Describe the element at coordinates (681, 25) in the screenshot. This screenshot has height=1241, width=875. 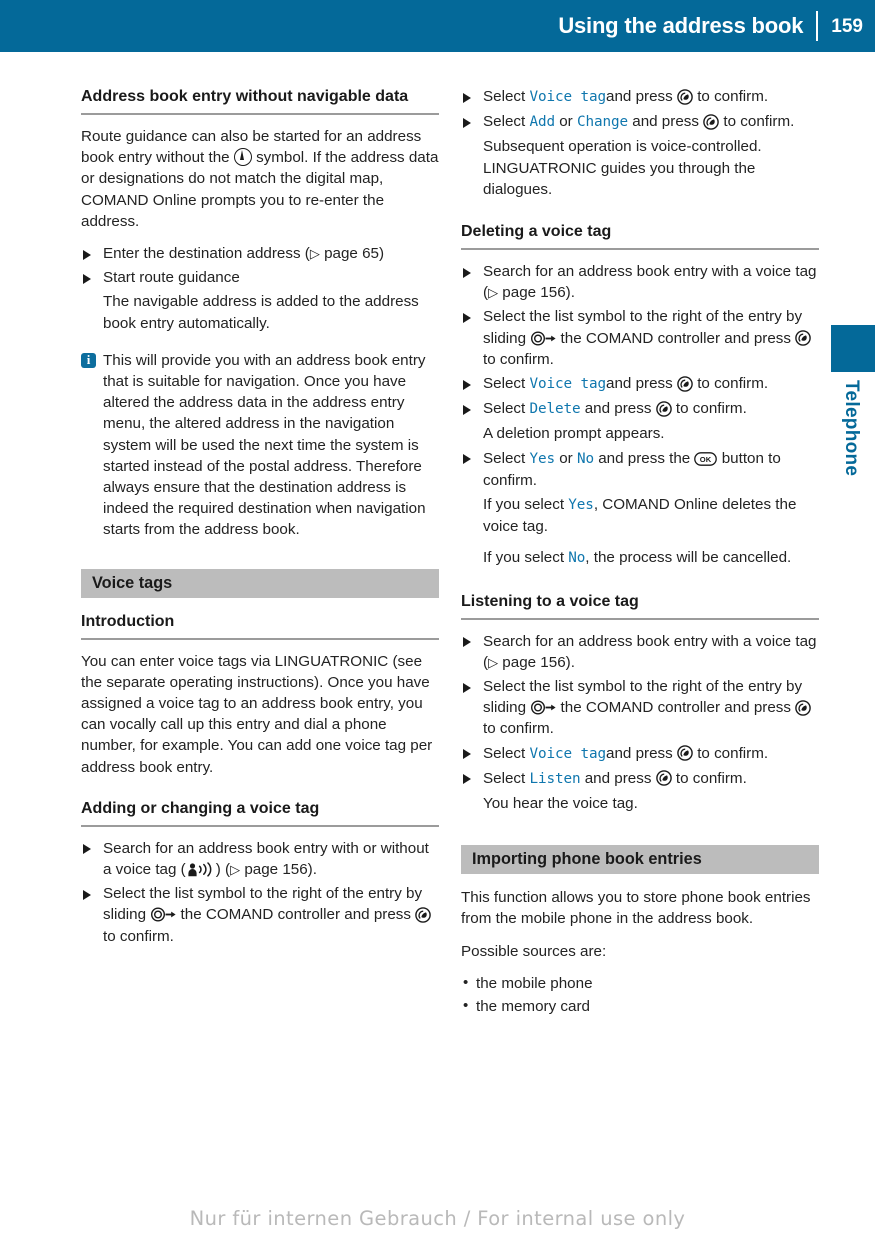
I see `page-title: Using the address book` at that location.